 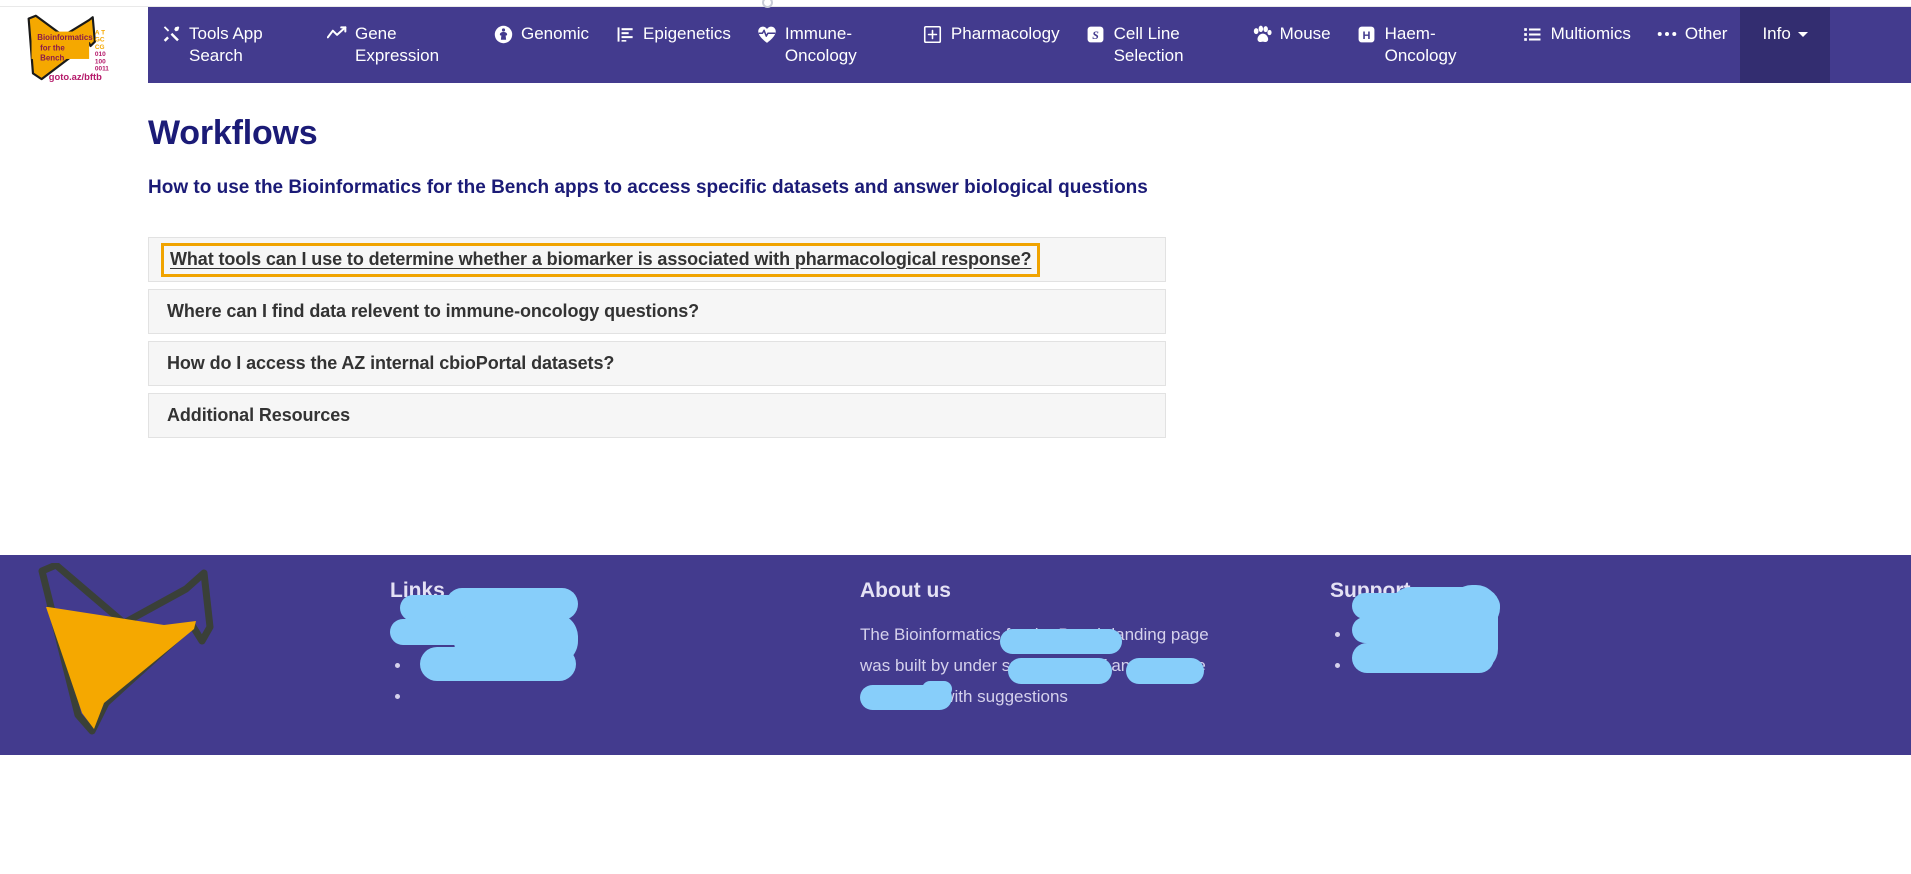 I want to click on nav-item-haem-oncology: H Haem-Oncology, so click(x=1427, y=45).